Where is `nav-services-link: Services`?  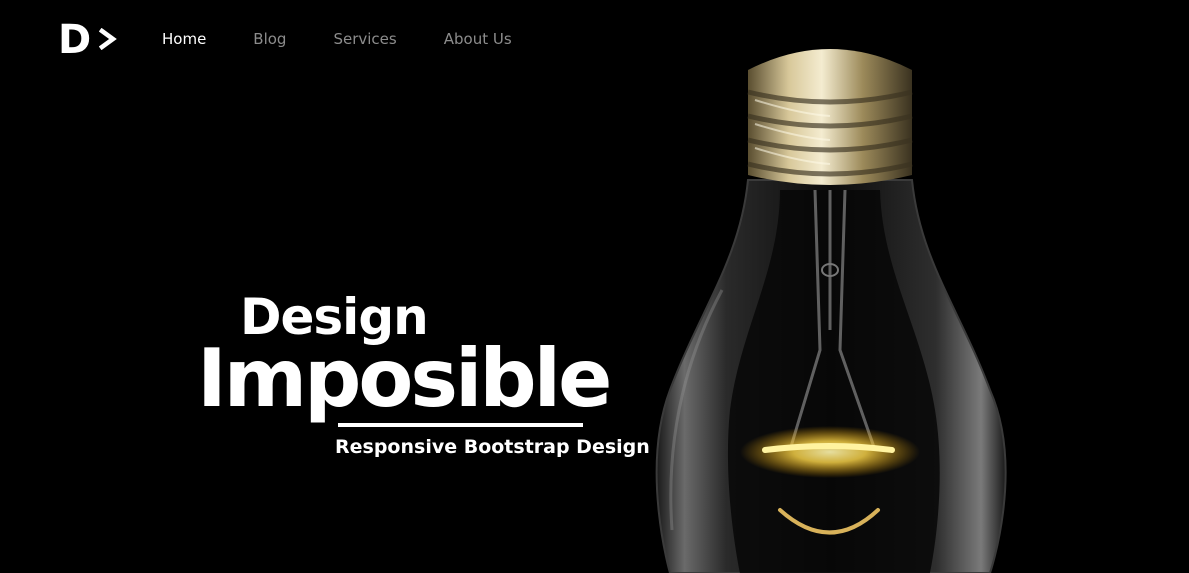
nav-services-link: Services is located at coordinates (364, 39).